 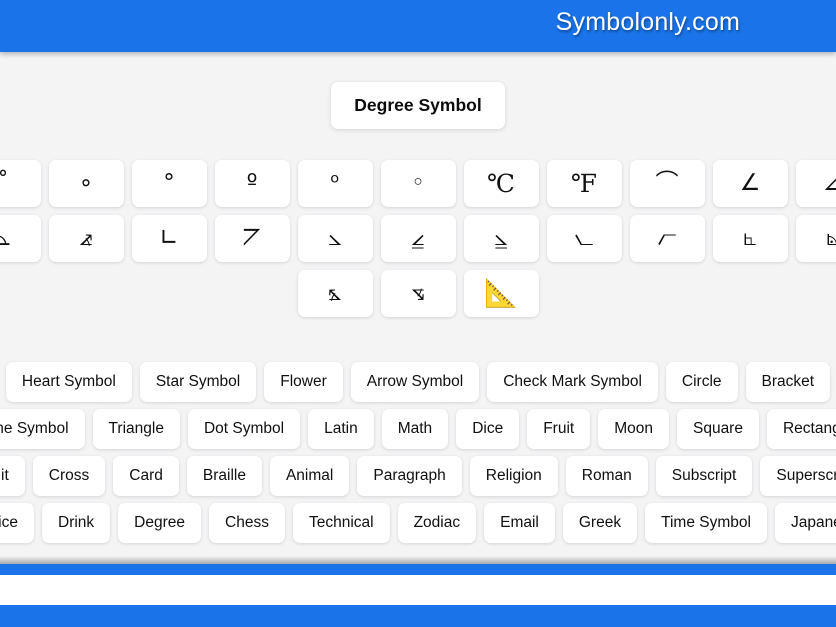 I want to click on category-chip-drink: Drink, so click(x=76, y=523).